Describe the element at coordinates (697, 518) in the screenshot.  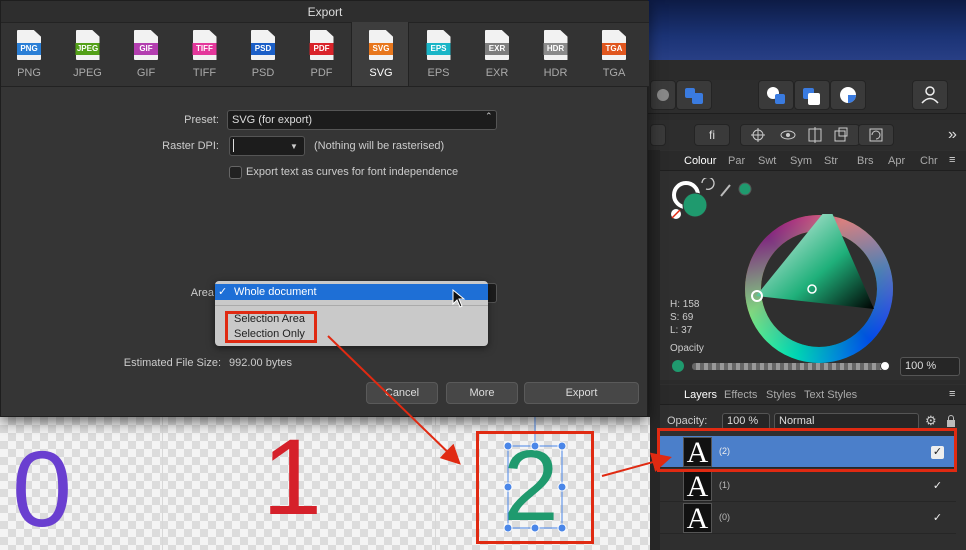
I see `text-layer-icon: A` at that location.